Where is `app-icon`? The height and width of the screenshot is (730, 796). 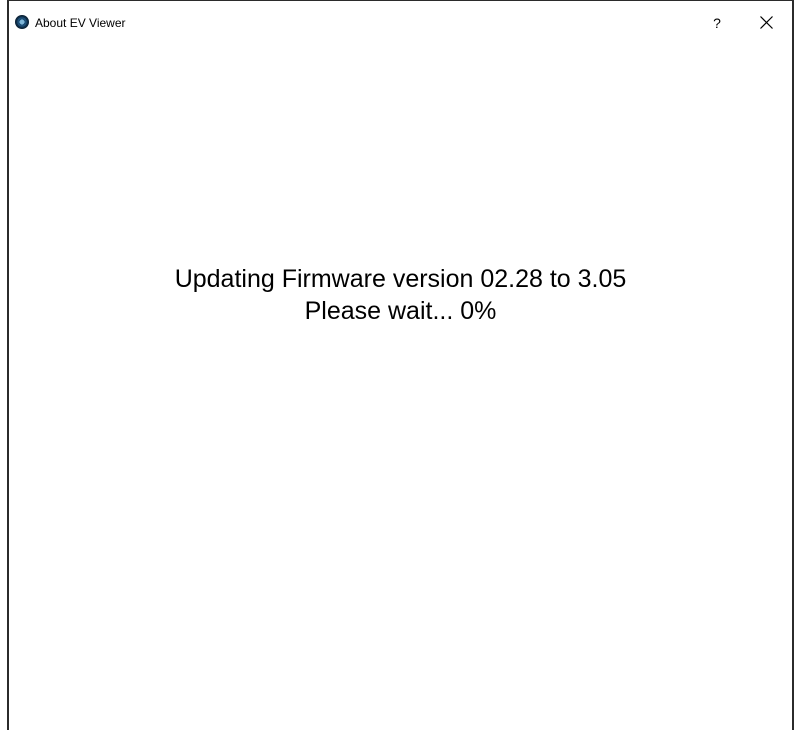 app-icon is located at coordinates (22, 22).